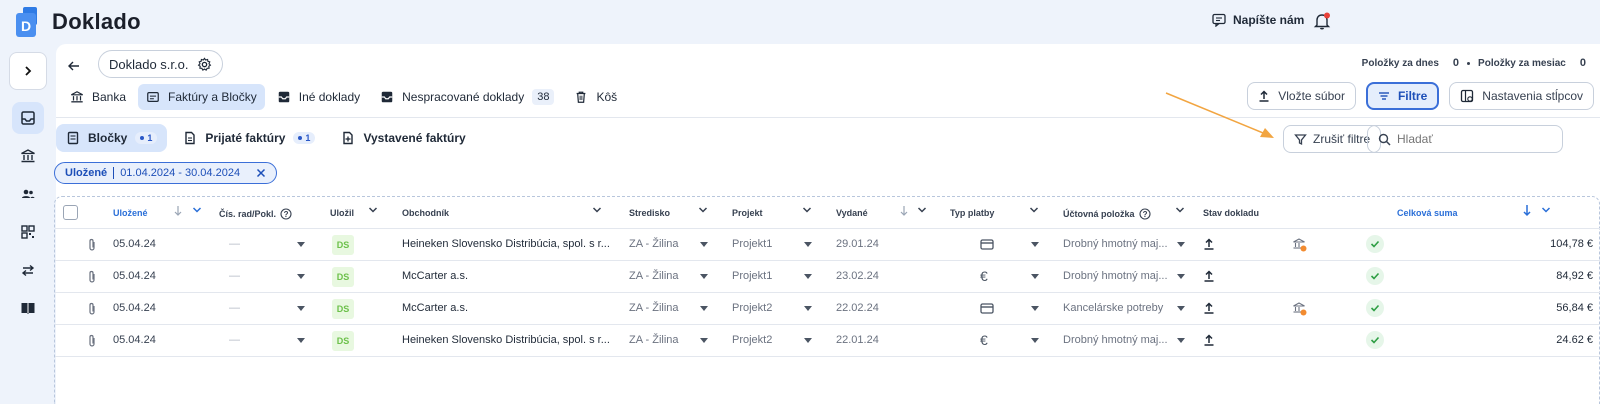 The image size is (1600, 404). Describe the element at coordinates (1322, 21) in the screenshot. I see `notification-bell-icon` at that location.